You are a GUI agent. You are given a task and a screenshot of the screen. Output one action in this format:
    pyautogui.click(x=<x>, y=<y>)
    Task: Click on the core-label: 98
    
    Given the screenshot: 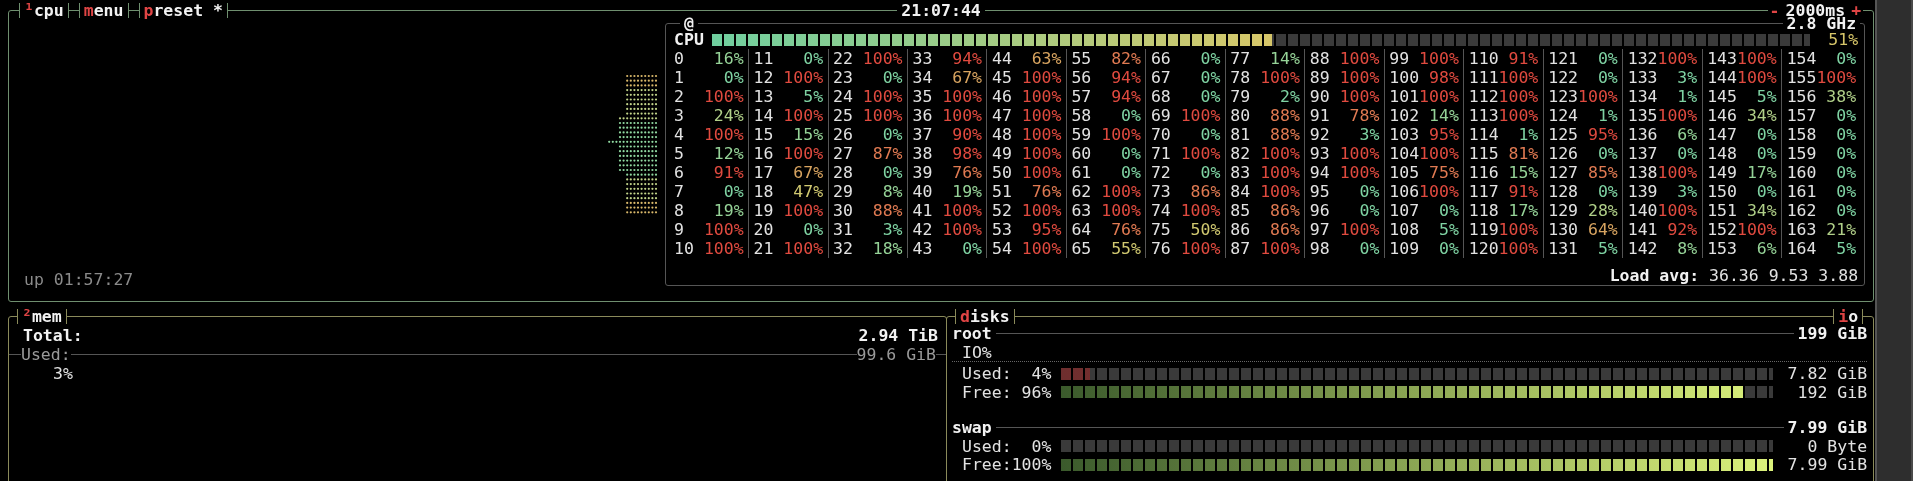 What is the action you would take?
    pyautogui.click(x=1320, y=248)
    